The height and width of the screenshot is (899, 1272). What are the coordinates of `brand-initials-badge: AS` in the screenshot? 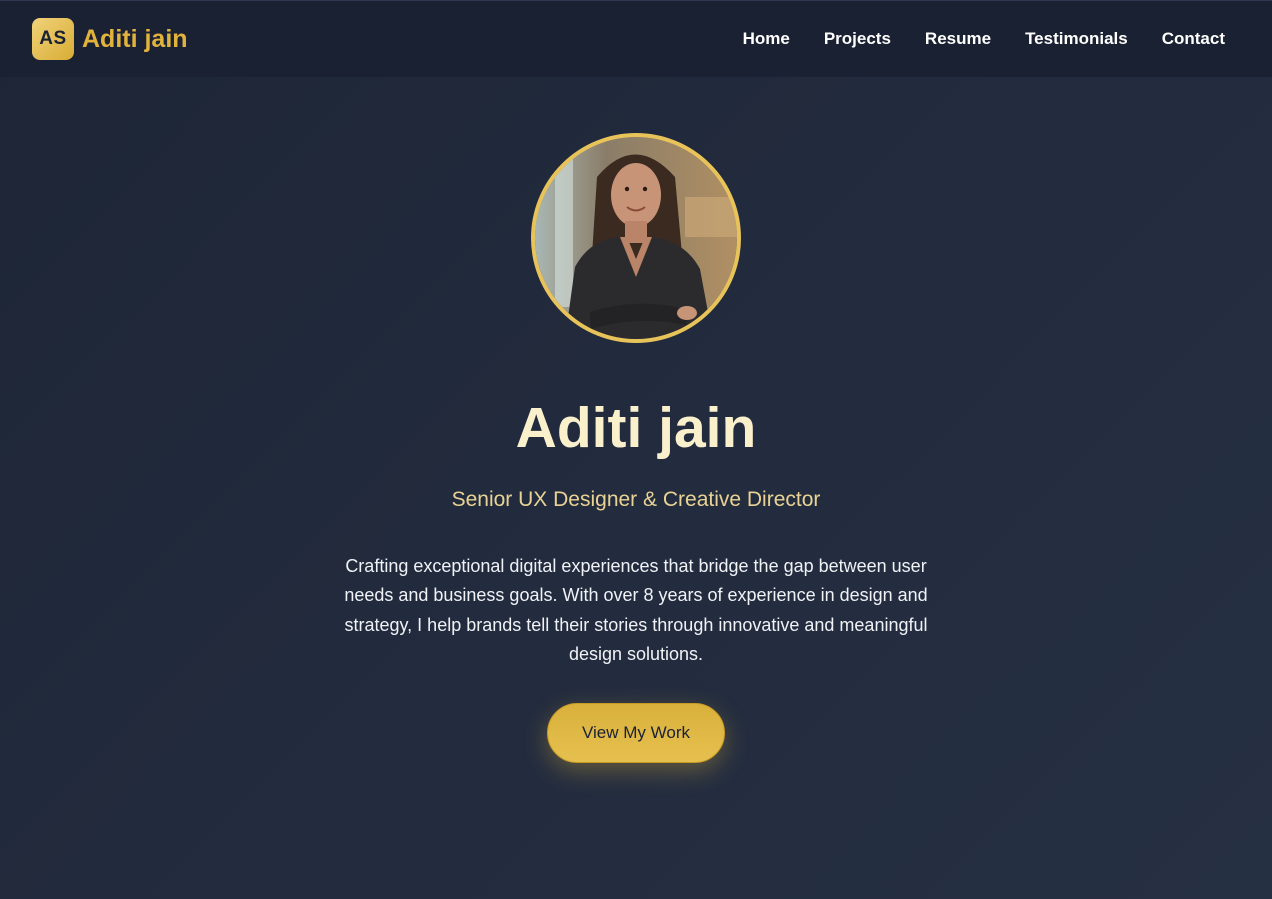 It's located at (53, 39).